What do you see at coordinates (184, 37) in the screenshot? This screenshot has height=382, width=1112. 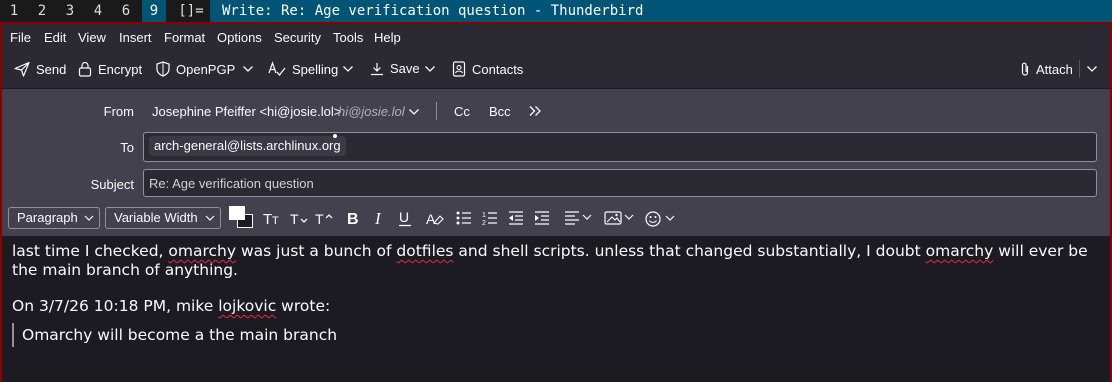 I see `menu-format: Format` at bounding box center [184, 37].